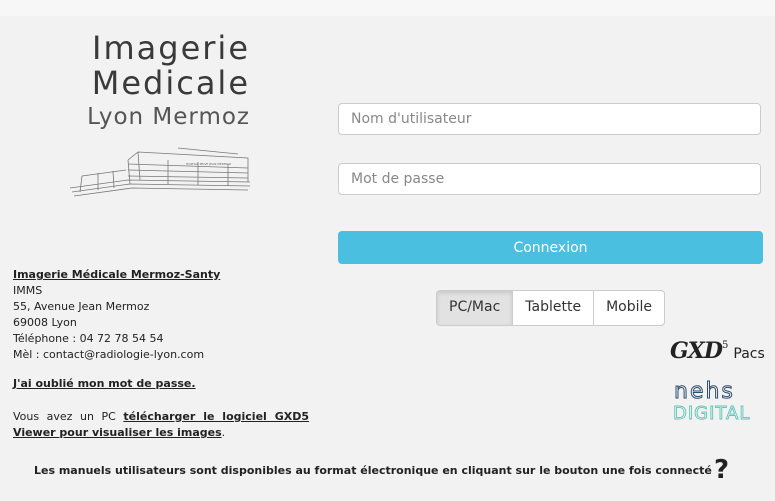 This screenshot has height=501, width=775. What do you see at coordinates (109, 354) in the screenshot?
I see `email: Mèl : contact@radiologie-lyon.com` at bounding box center [109, 354].